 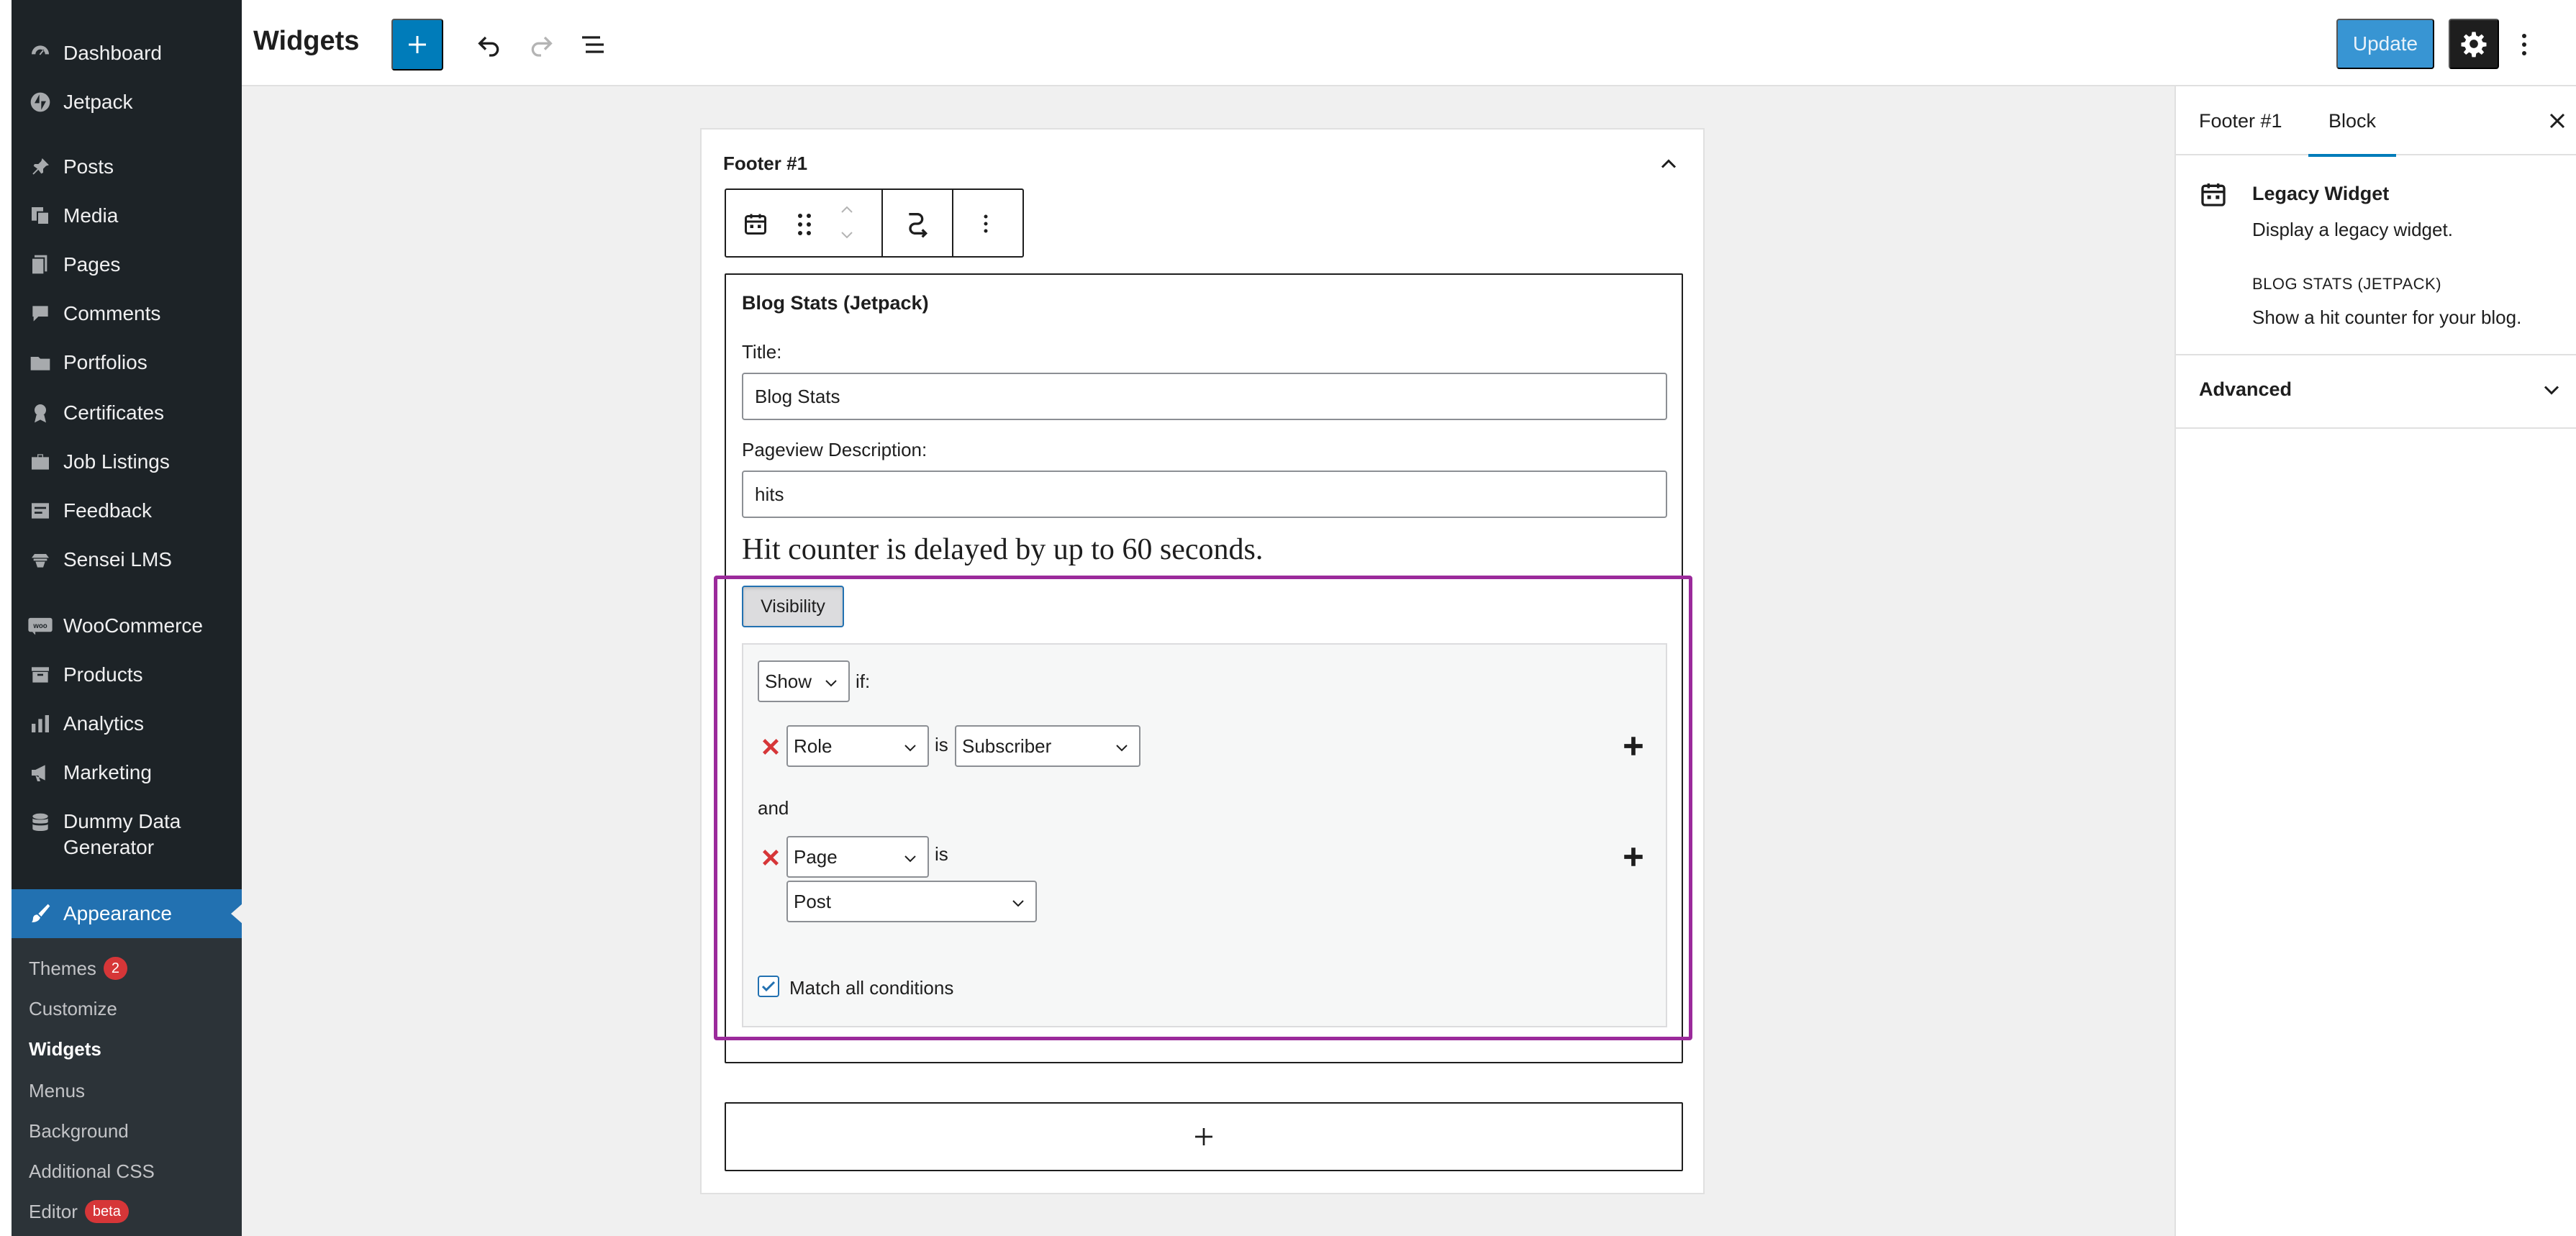 I want to click on menu-item-products: Products, so click(x=127, y=674).